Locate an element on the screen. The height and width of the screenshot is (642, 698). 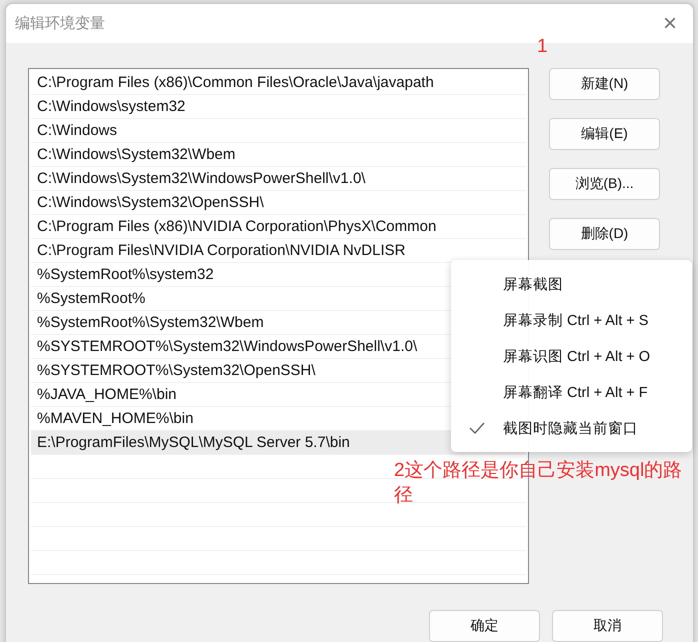
path-item: C:\Windows\System32\OpenSSH\ is located at coordinates (278, 203).